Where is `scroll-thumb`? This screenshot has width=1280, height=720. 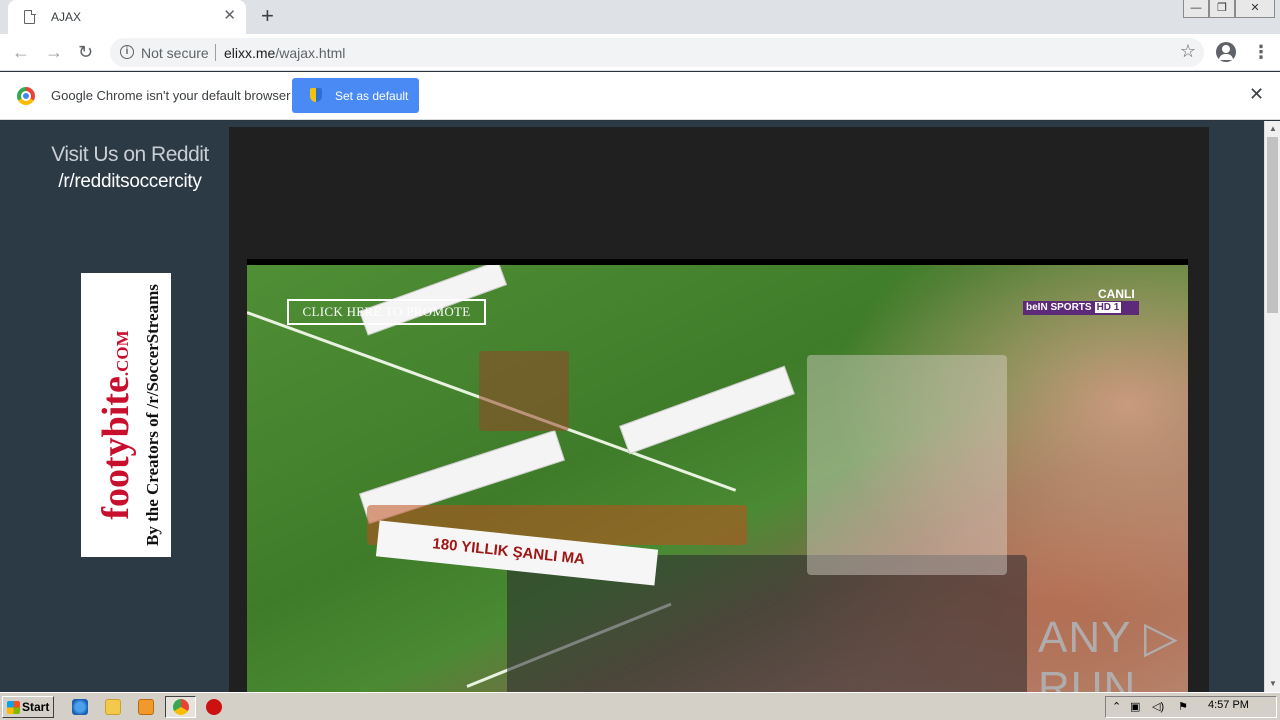 scroll-thumb is located at coordinates (1272, 225).